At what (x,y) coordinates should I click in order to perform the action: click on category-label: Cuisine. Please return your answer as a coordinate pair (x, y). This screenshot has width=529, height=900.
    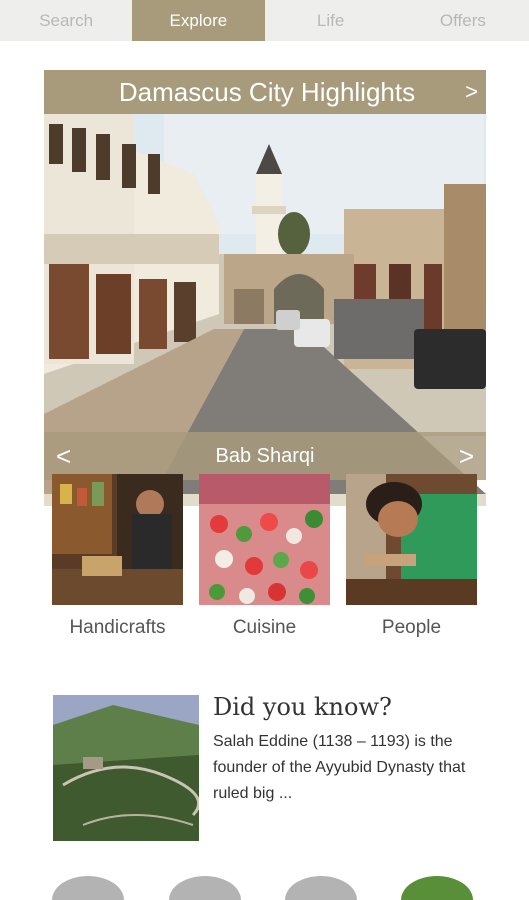
    Looking at the image, I should click on (264, 627).